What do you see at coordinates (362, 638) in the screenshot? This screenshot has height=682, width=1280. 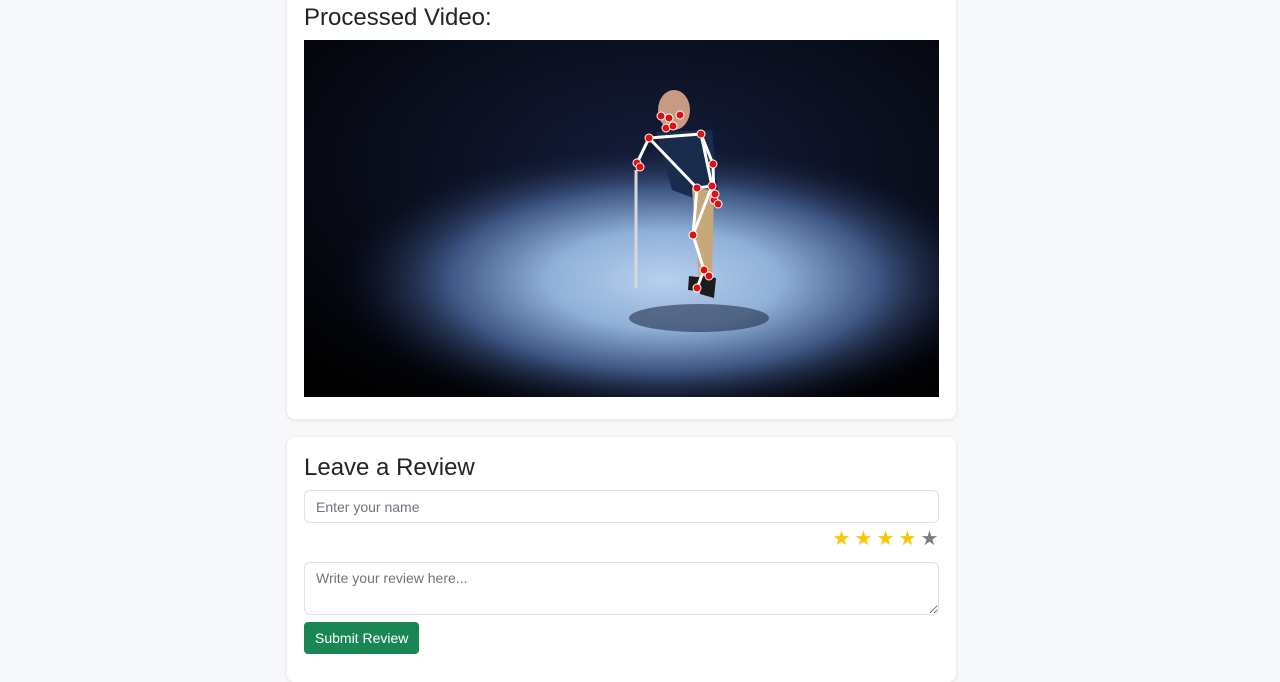 I see `submit-review-button: Submit Review` at bounding box center [362, 638].